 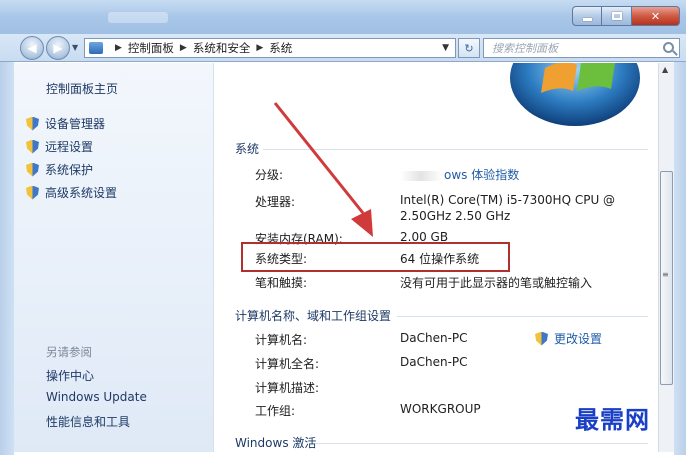 What do you see at coordinates (281, 340) in the screenshot?
I see `computer-name-label: 计算机名:` at bounding box center [281, 340].